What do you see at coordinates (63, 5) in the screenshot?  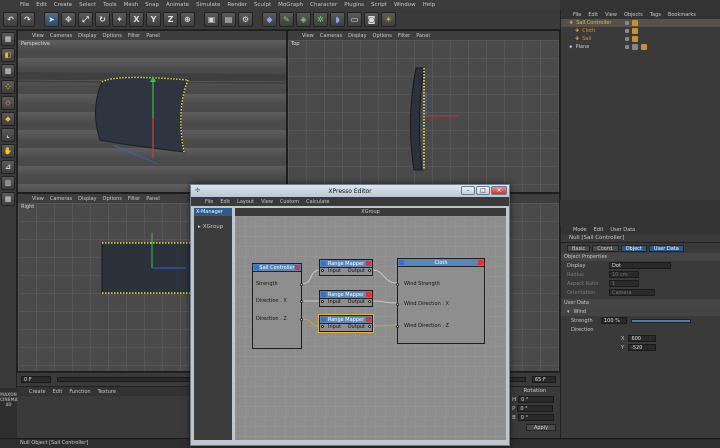 I see `menu-create: Create` at bounding box center [63, 5].